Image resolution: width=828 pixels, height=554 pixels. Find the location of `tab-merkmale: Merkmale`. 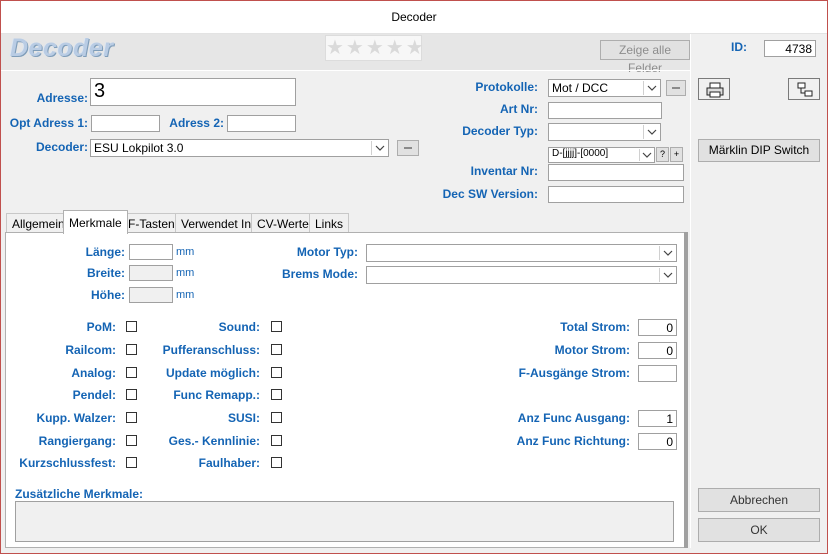

tab-merkmale: Merkmale is located at coordinates (95, 222).